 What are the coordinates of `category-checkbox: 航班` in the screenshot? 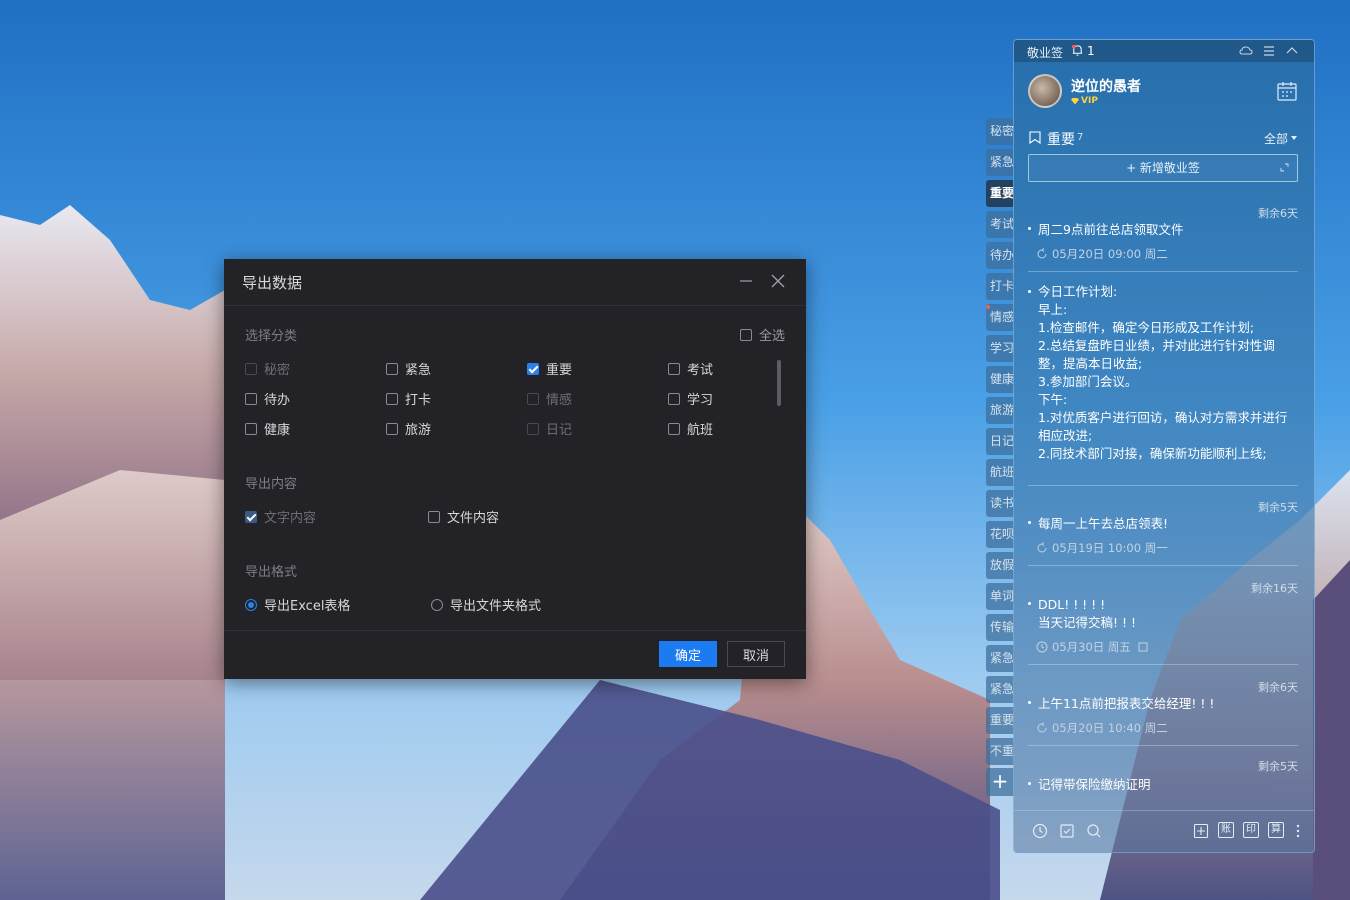 It's located at (690, 428).